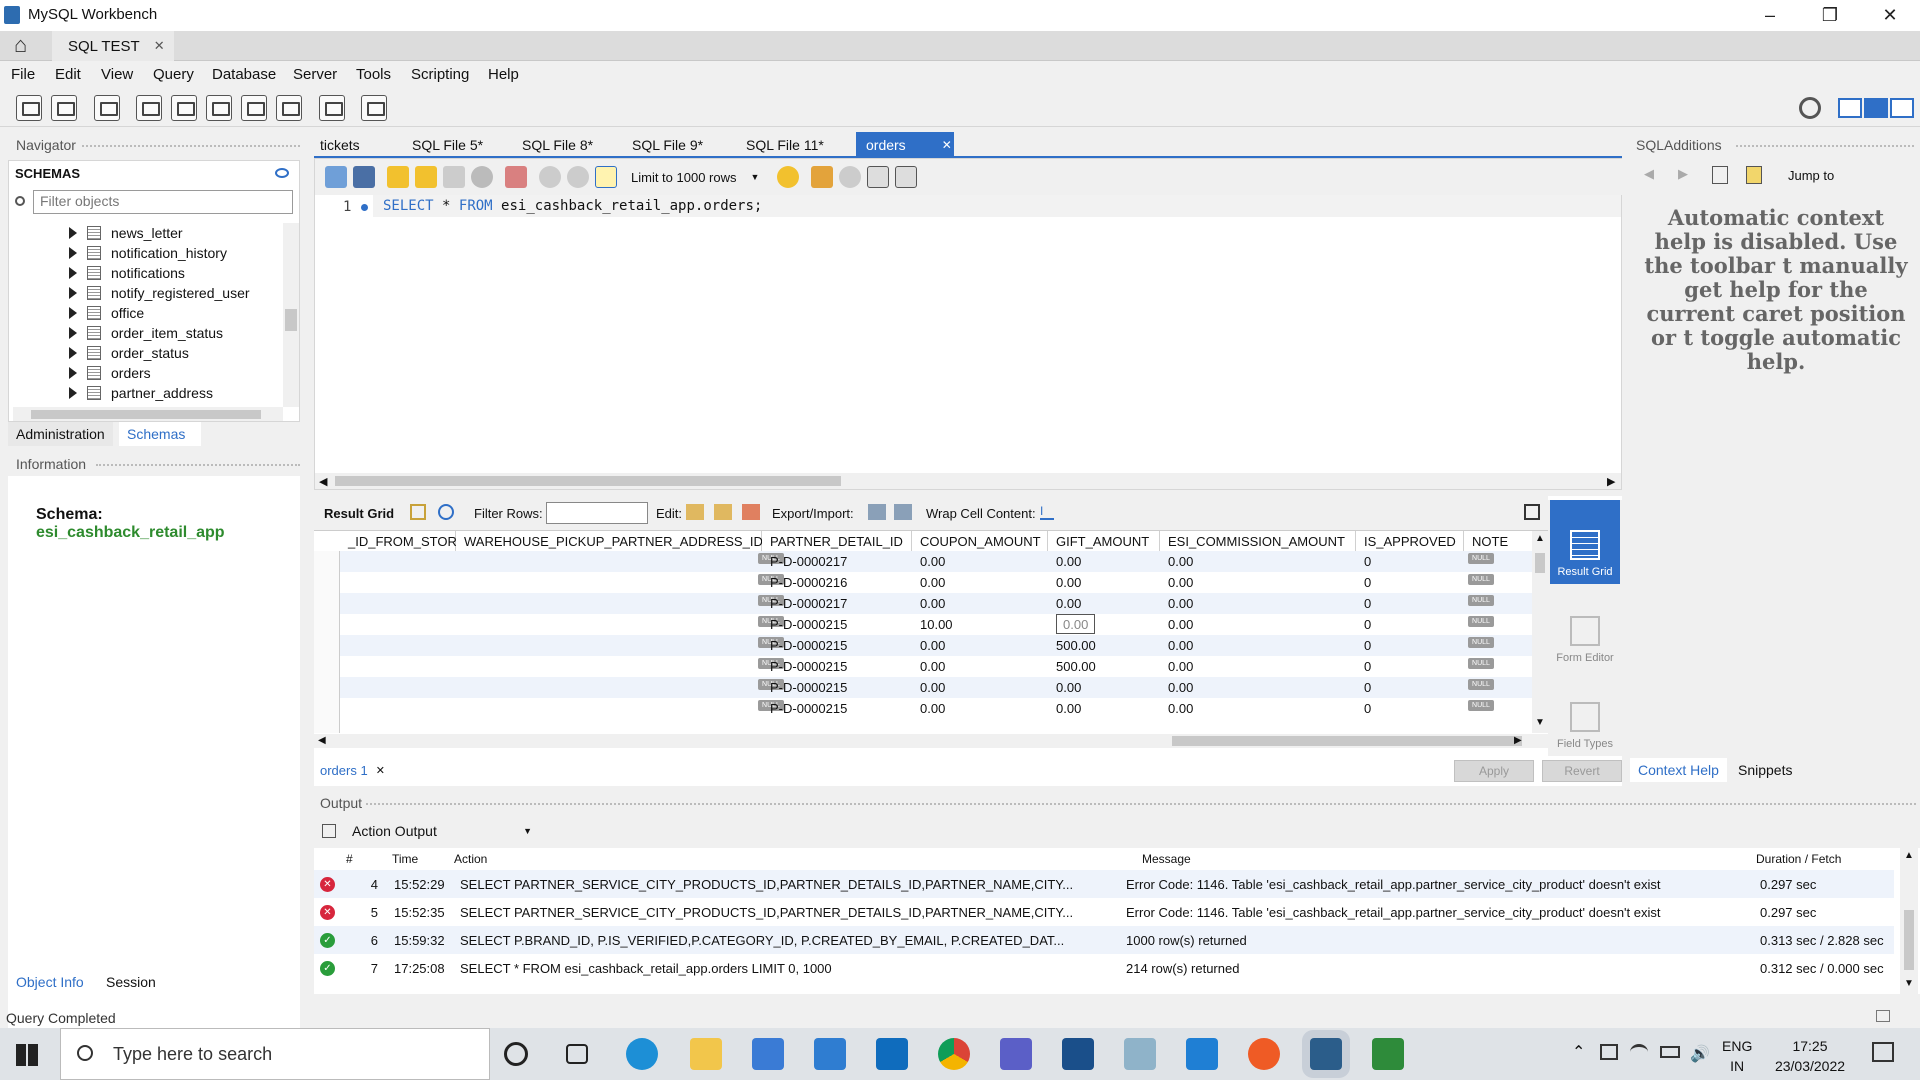 This screenshot has height=1080, width=1920. I want to click on scroll-down-icon: ▼, so click(1540, 722).